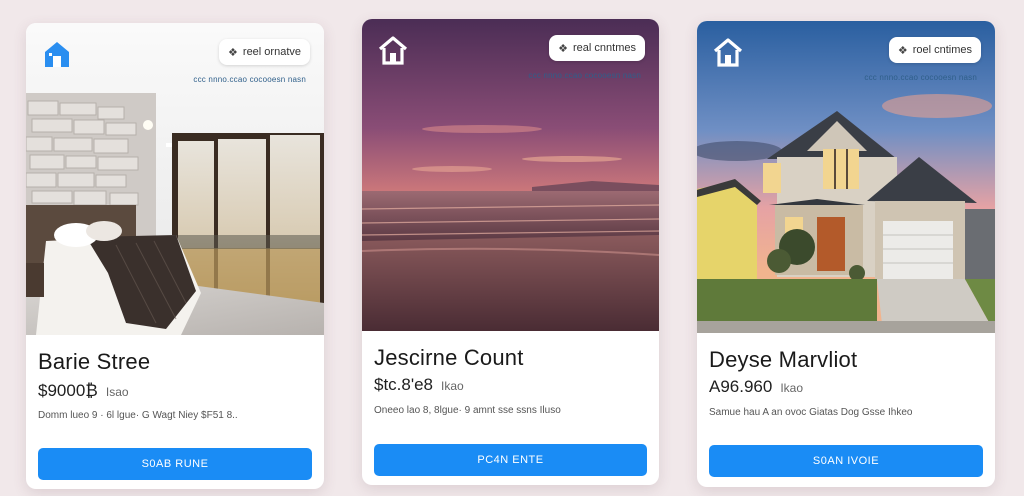  What do you see at coordinates (264, 52) in the screenshot?
I see `listing-badge: ❖ reel ornatve` at bounding box center [264, 52].